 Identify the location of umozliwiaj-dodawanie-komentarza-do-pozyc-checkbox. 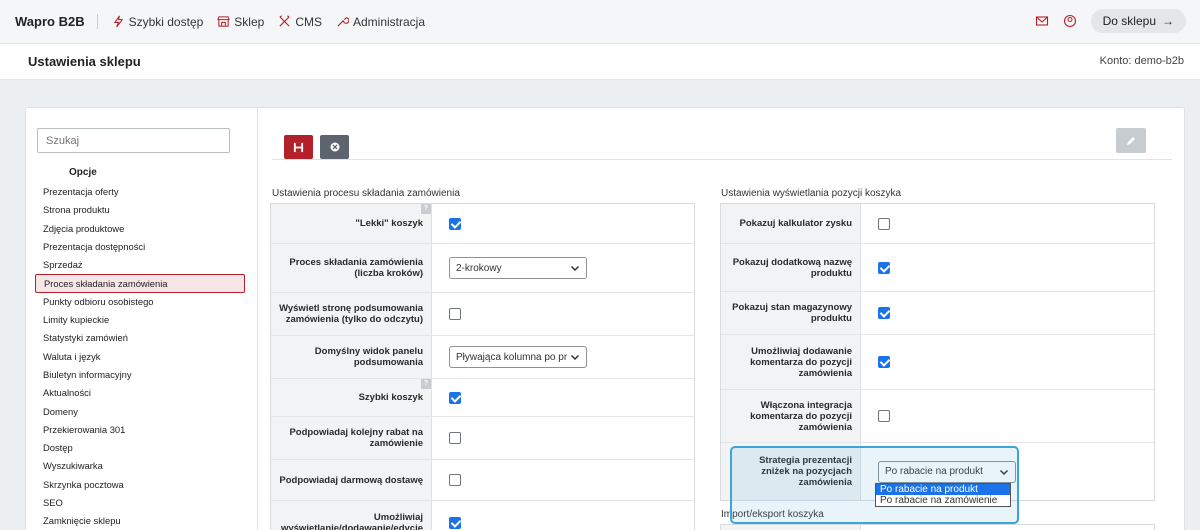
(884, 362).